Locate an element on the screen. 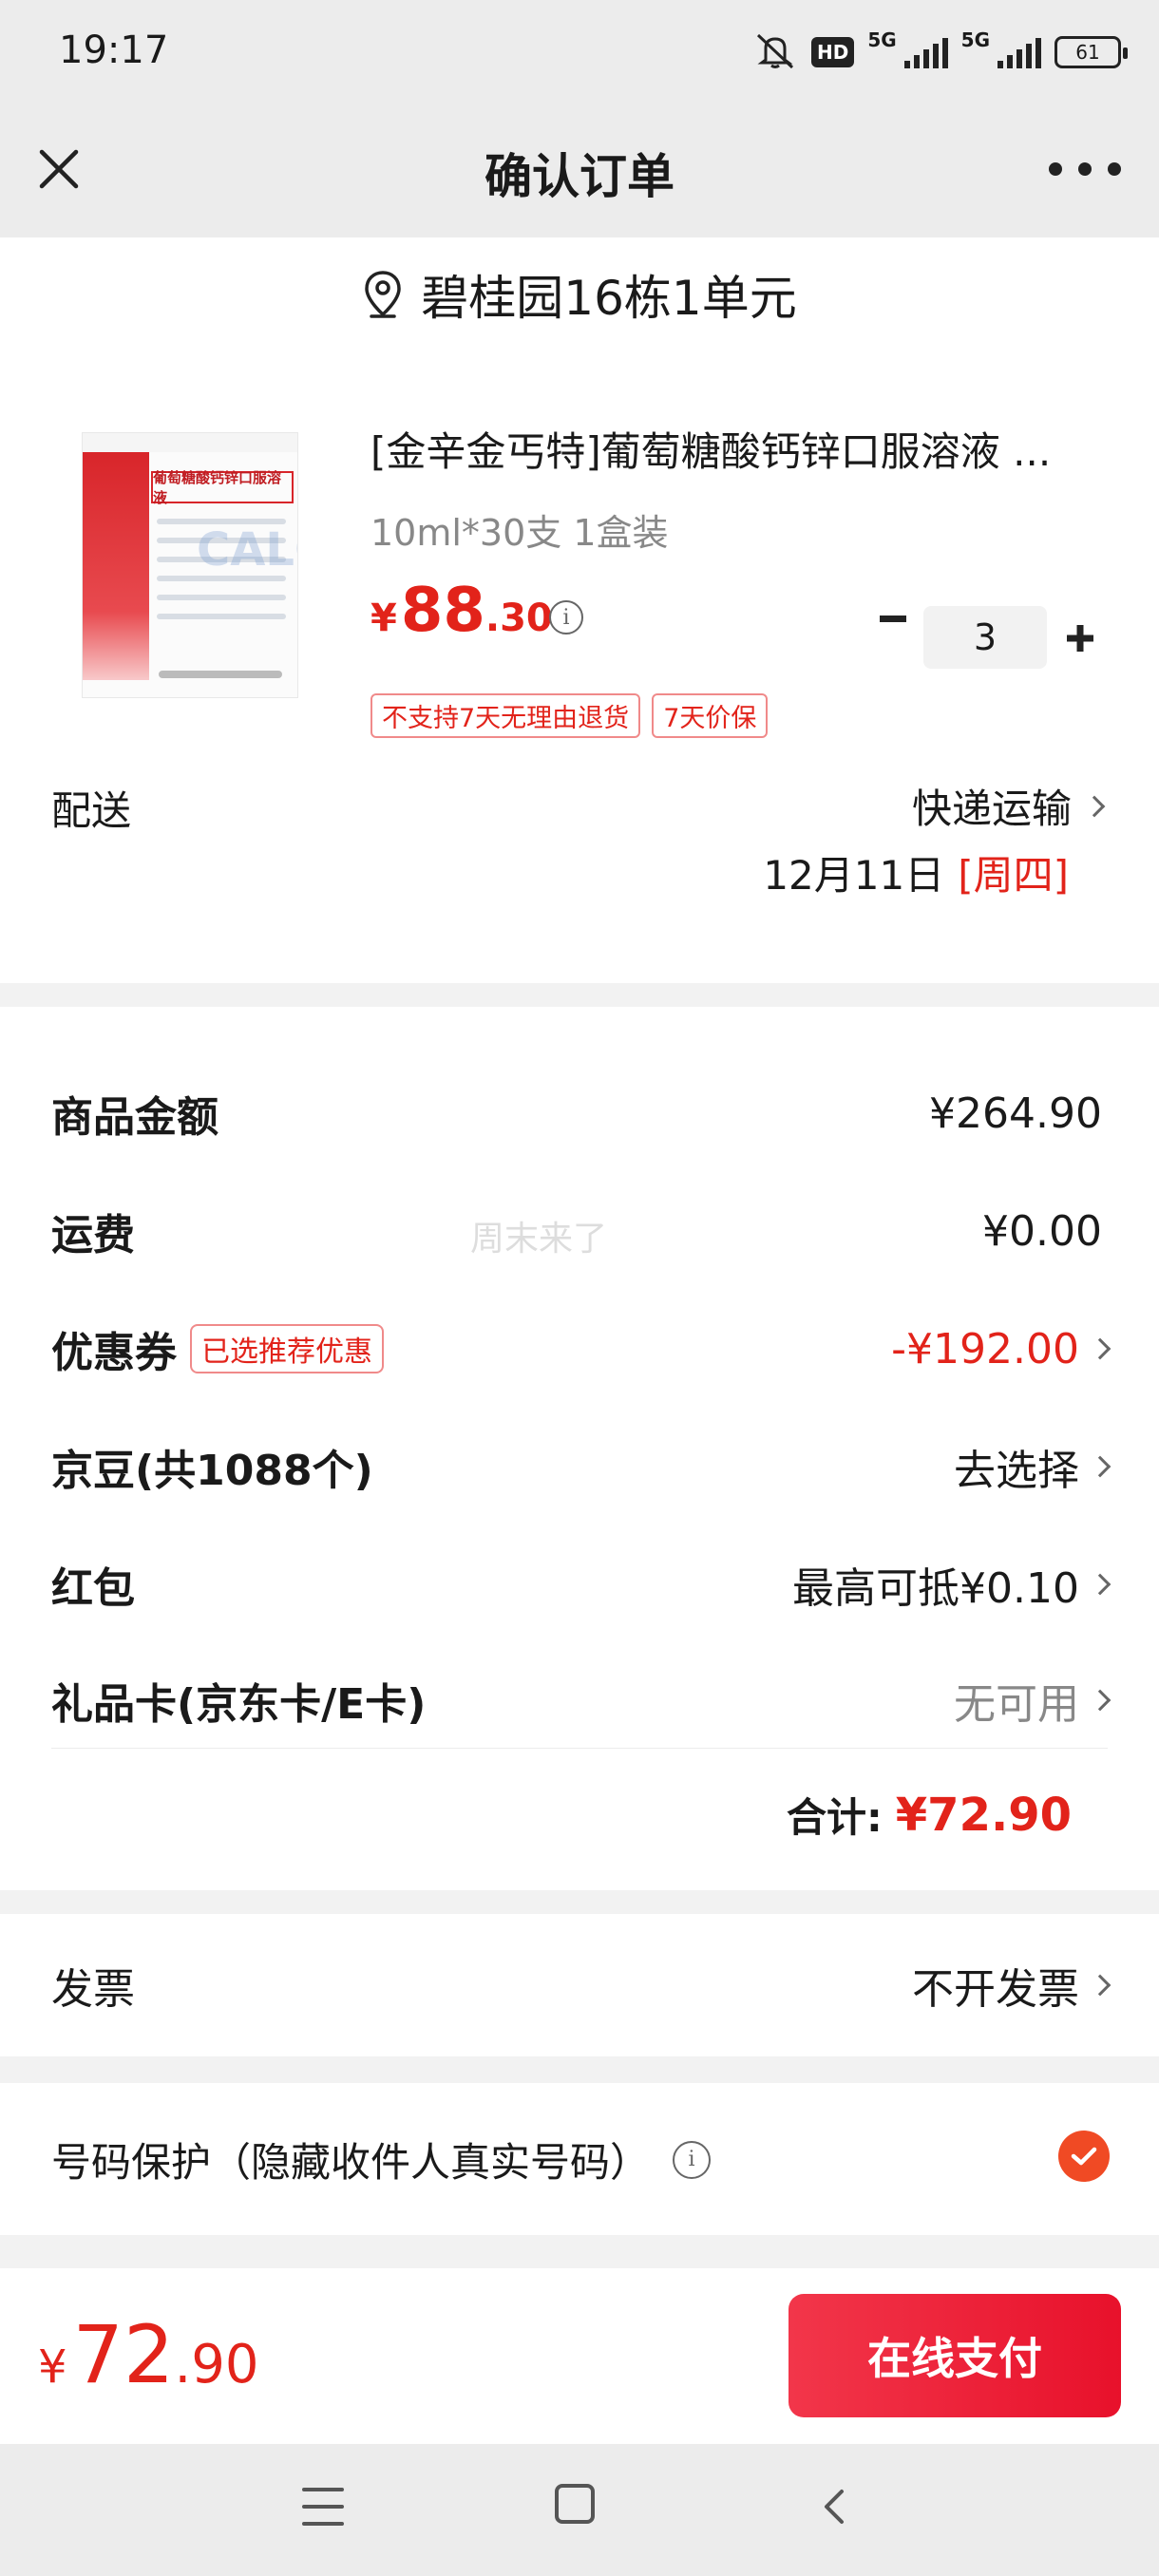 The width and height of the screenshot is (1159, 2576). quantity-increase-button is located at coordinates (1080, 638).